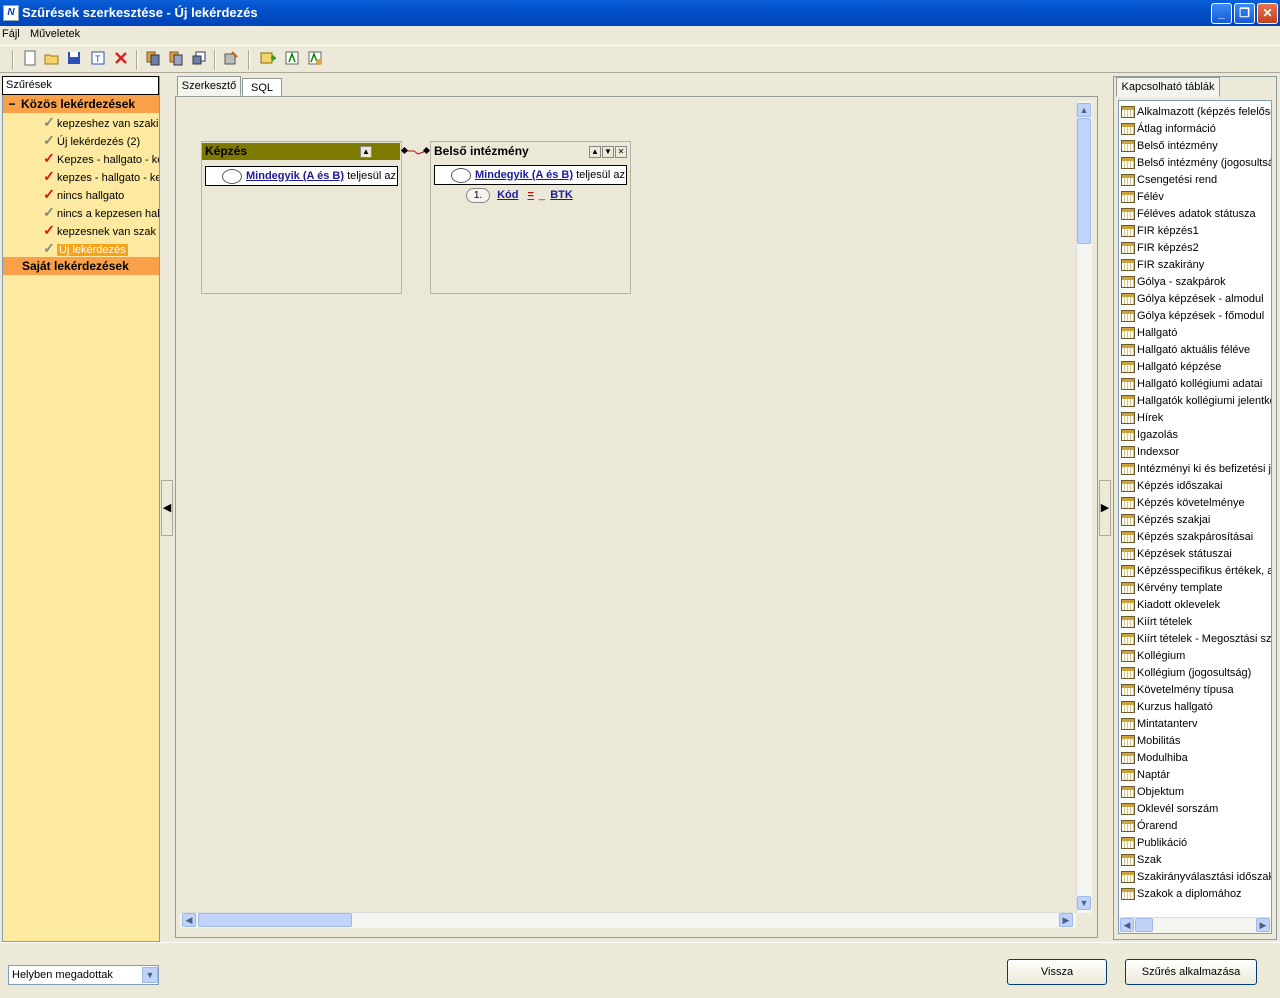 This screenshot has height=998, width=1280. I want to click on query-item-selected: ✓ Új lekérdezés, so click(81, 248).